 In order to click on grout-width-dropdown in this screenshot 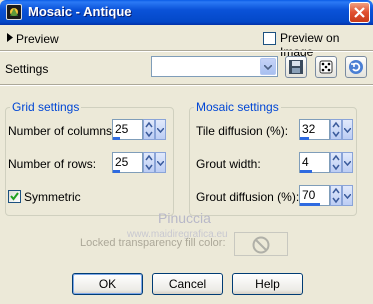, I will do `click(347, 162)`.